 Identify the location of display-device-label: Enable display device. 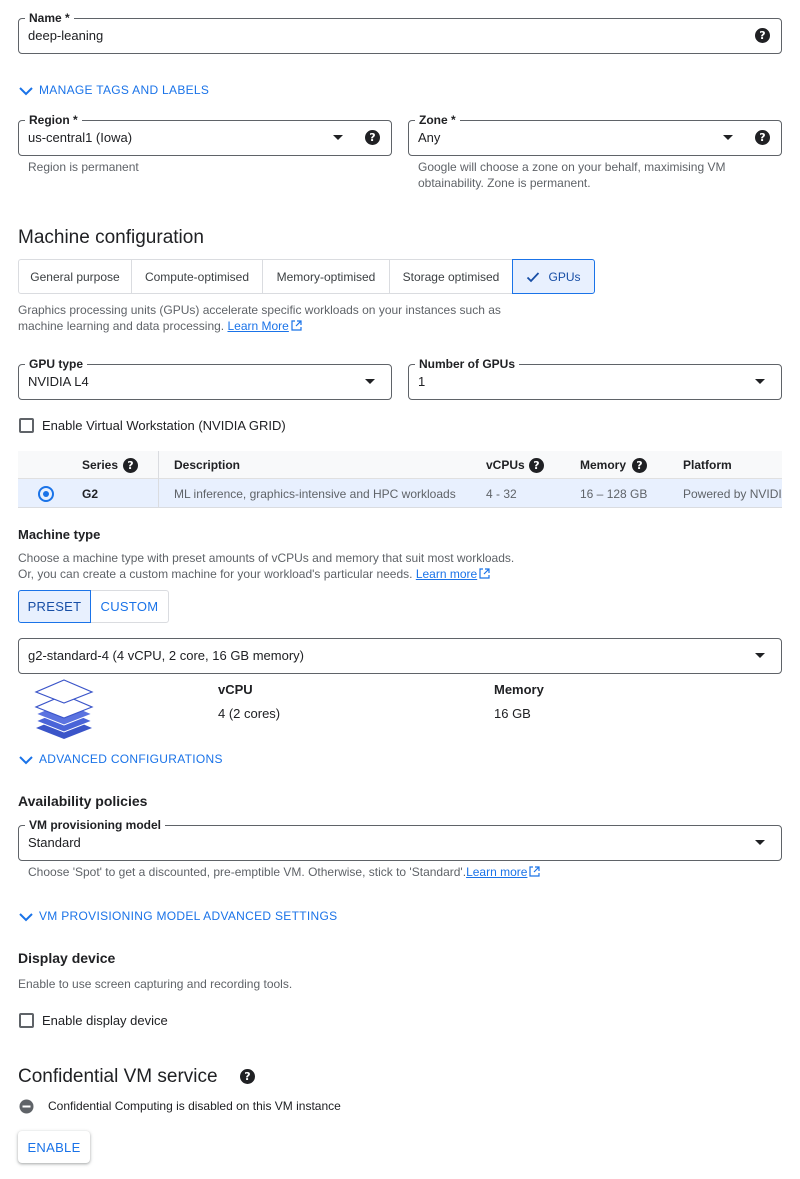
(105, 1020).